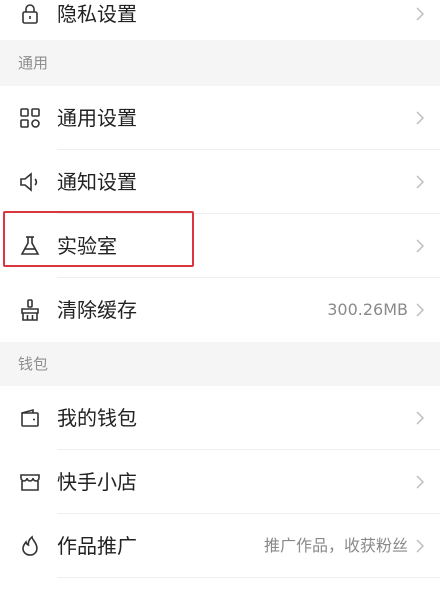  What do you see at coordinates (97, 418) in the screenshot?
I see `settings-item-label: 我的钱包` at bounding box center [97, 418].